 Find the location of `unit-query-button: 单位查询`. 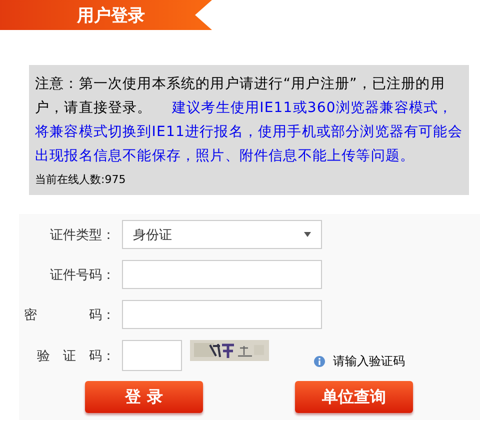

unit-query-button: 单位查询 is located at coordinates (354, 397).